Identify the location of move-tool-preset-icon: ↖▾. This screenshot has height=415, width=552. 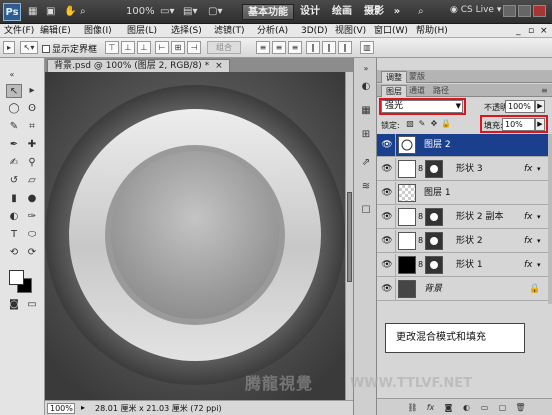
(29, 47).